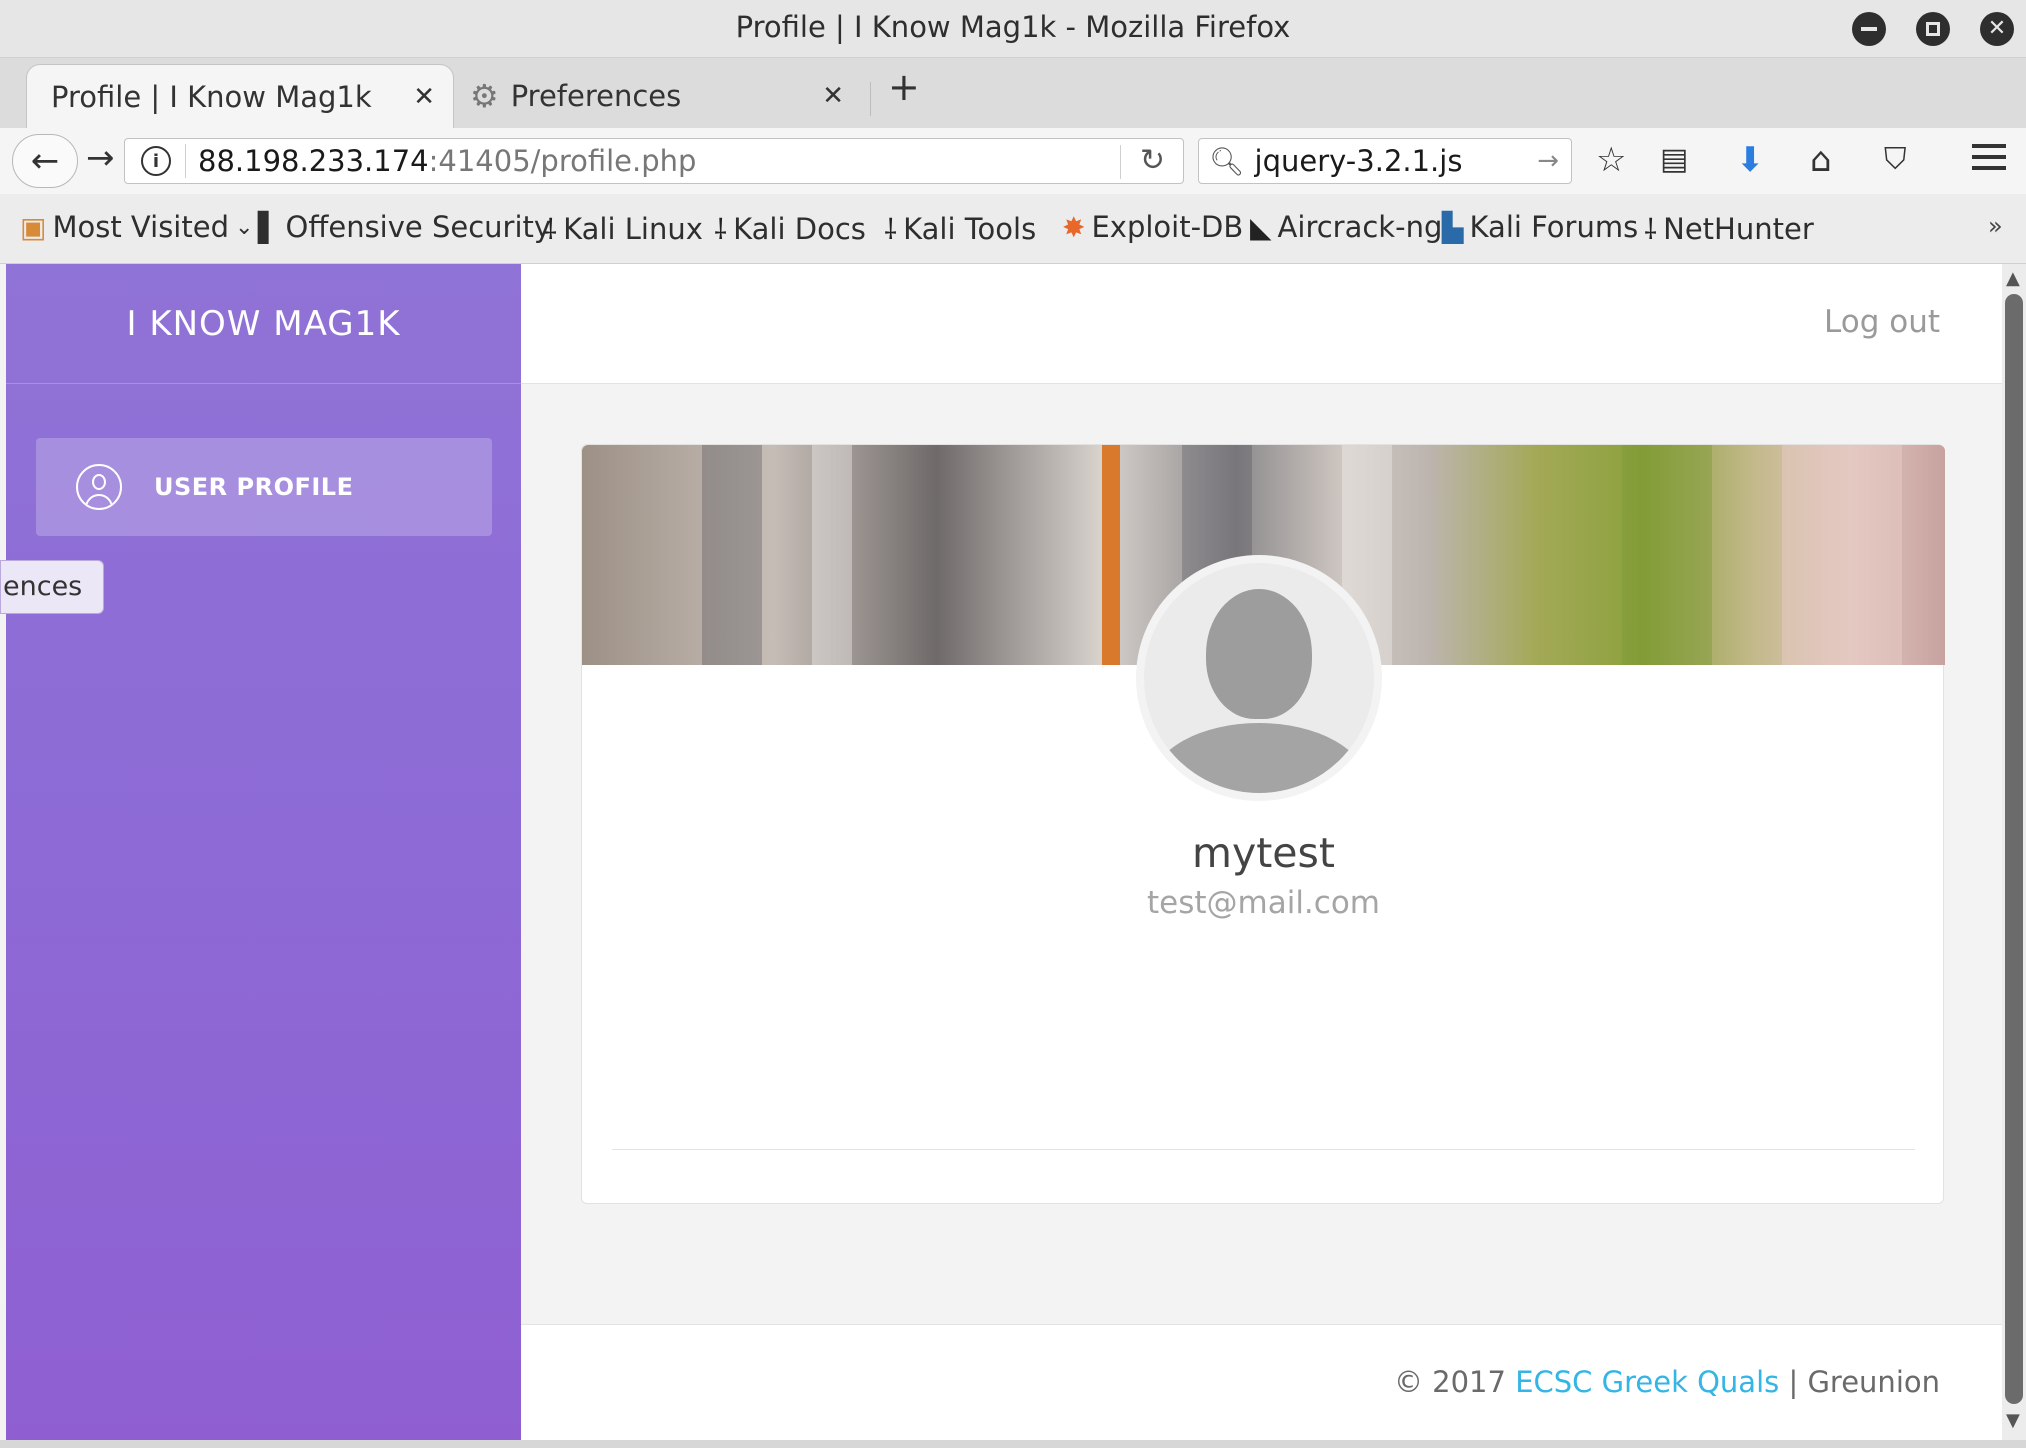  What do you see at coordinates (1152, 160) in the screenshot?
I see `reload-icon: ↻` at bounding box center [1152, 160].